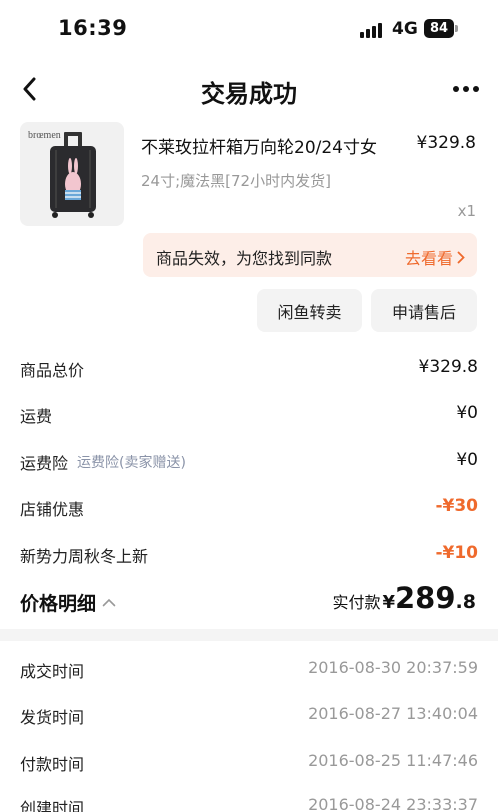 The image size is (498, 812). What do you see at coordinates (456, 506) in the screenshot?
I see `row-value: -¥30` at bounding box center [456, 506].